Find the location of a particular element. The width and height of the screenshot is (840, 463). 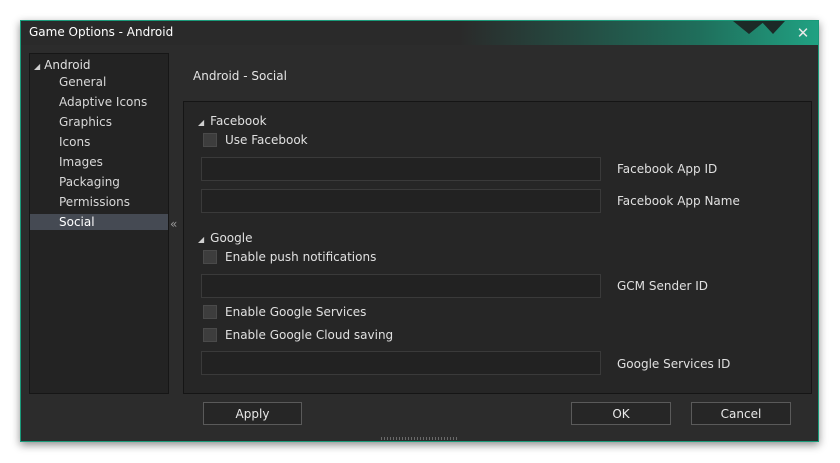

google-services-id-input is located at coordinates (401, 363).